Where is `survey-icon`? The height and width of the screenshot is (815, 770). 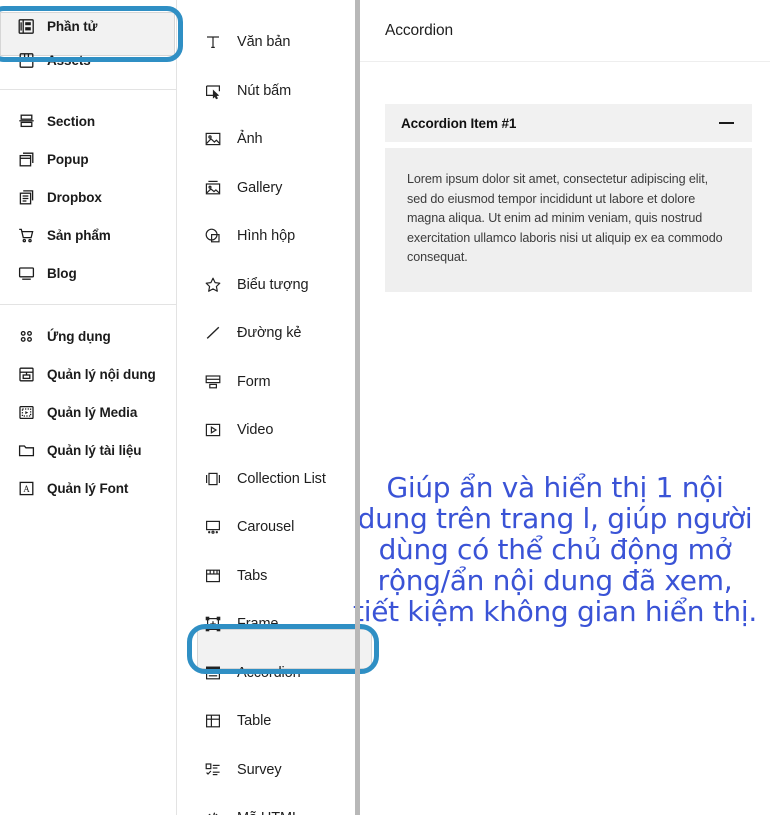
survey-icon is located at coordinates (212, 769).